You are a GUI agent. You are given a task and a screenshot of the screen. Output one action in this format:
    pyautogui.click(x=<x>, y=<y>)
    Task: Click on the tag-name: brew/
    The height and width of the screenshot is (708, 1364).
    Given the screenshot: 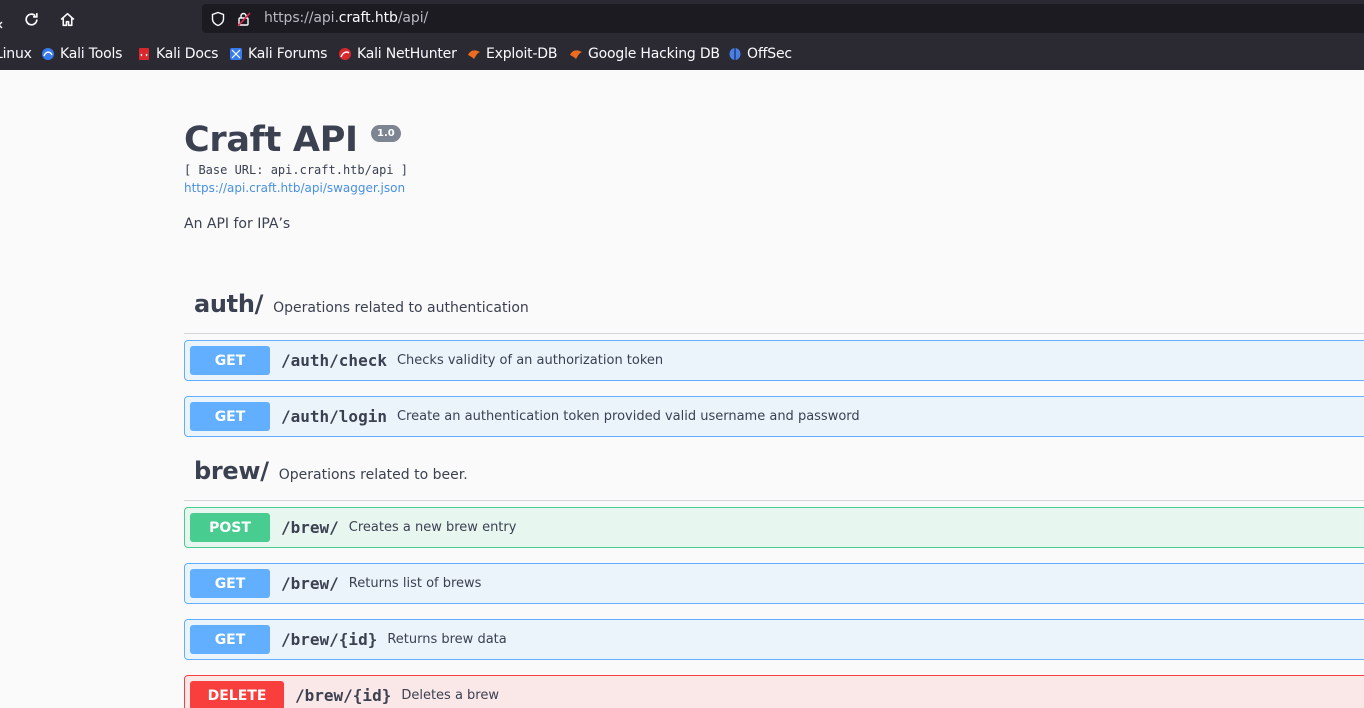 What is the action you would take?
    pyautogui.click(x=231, y=471)
    